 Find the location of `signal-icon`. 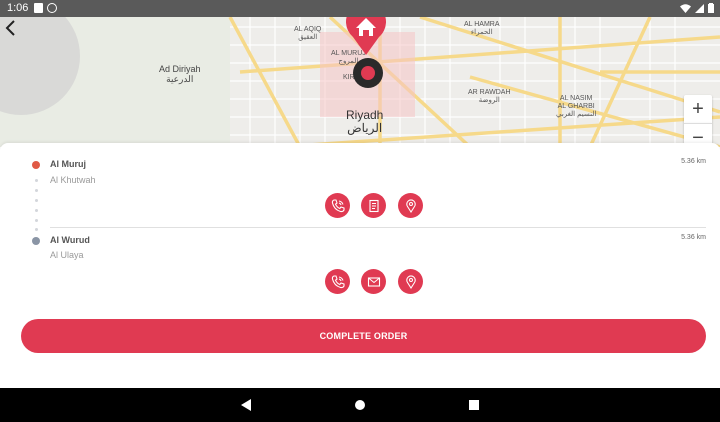

signal-icon is located at coordinates (699, 8).